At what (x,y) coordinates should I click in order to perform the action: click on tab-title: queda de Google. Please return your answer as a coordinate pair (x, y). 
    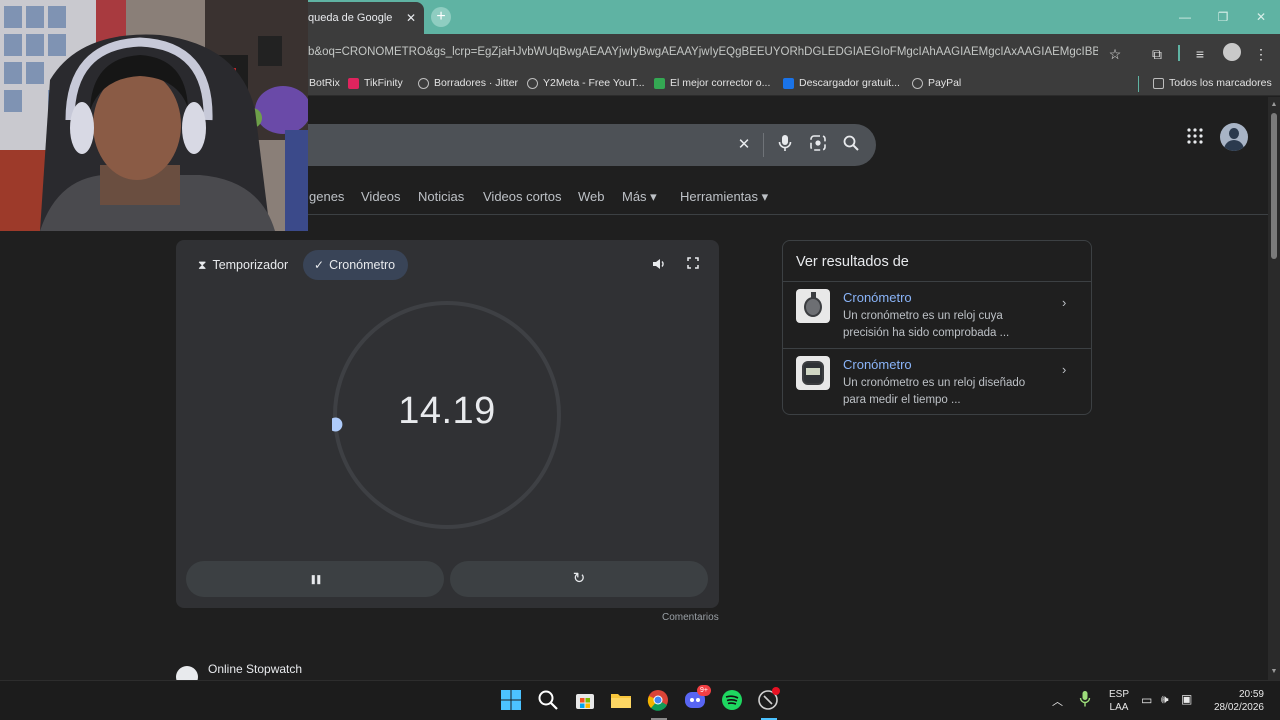
    Looking at the image, I should click on (350, 18).